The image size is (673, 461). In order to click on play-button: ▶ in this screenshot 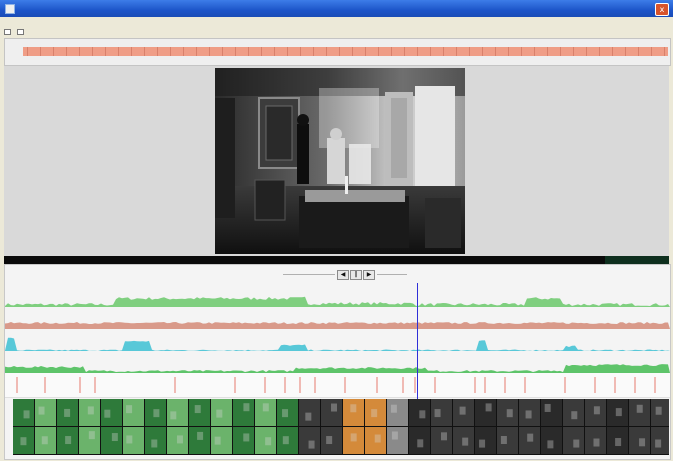, I will do `click(369, 275)`.